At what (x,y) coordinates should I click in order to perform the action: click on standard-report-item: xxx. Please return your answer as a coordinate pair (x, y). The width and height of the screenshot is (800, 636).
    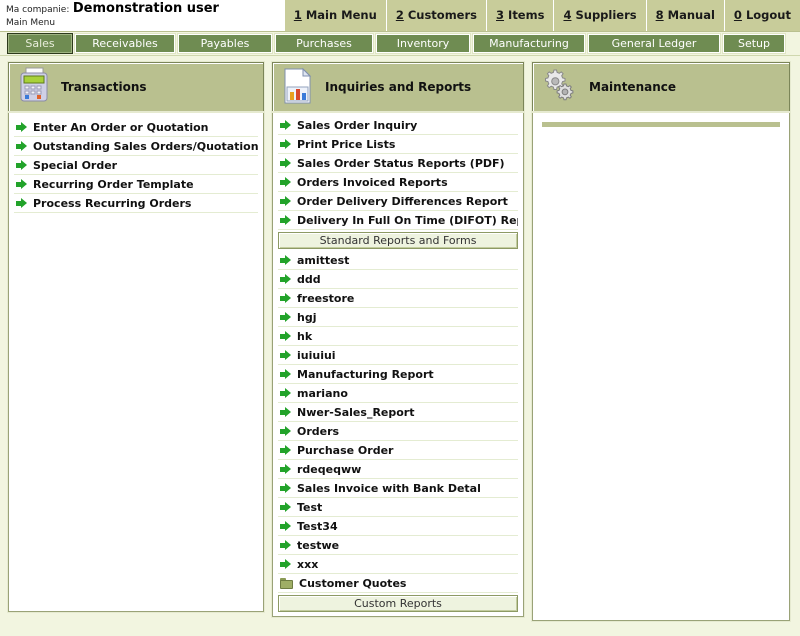
    Looking at the image, I should click on (398, 564).